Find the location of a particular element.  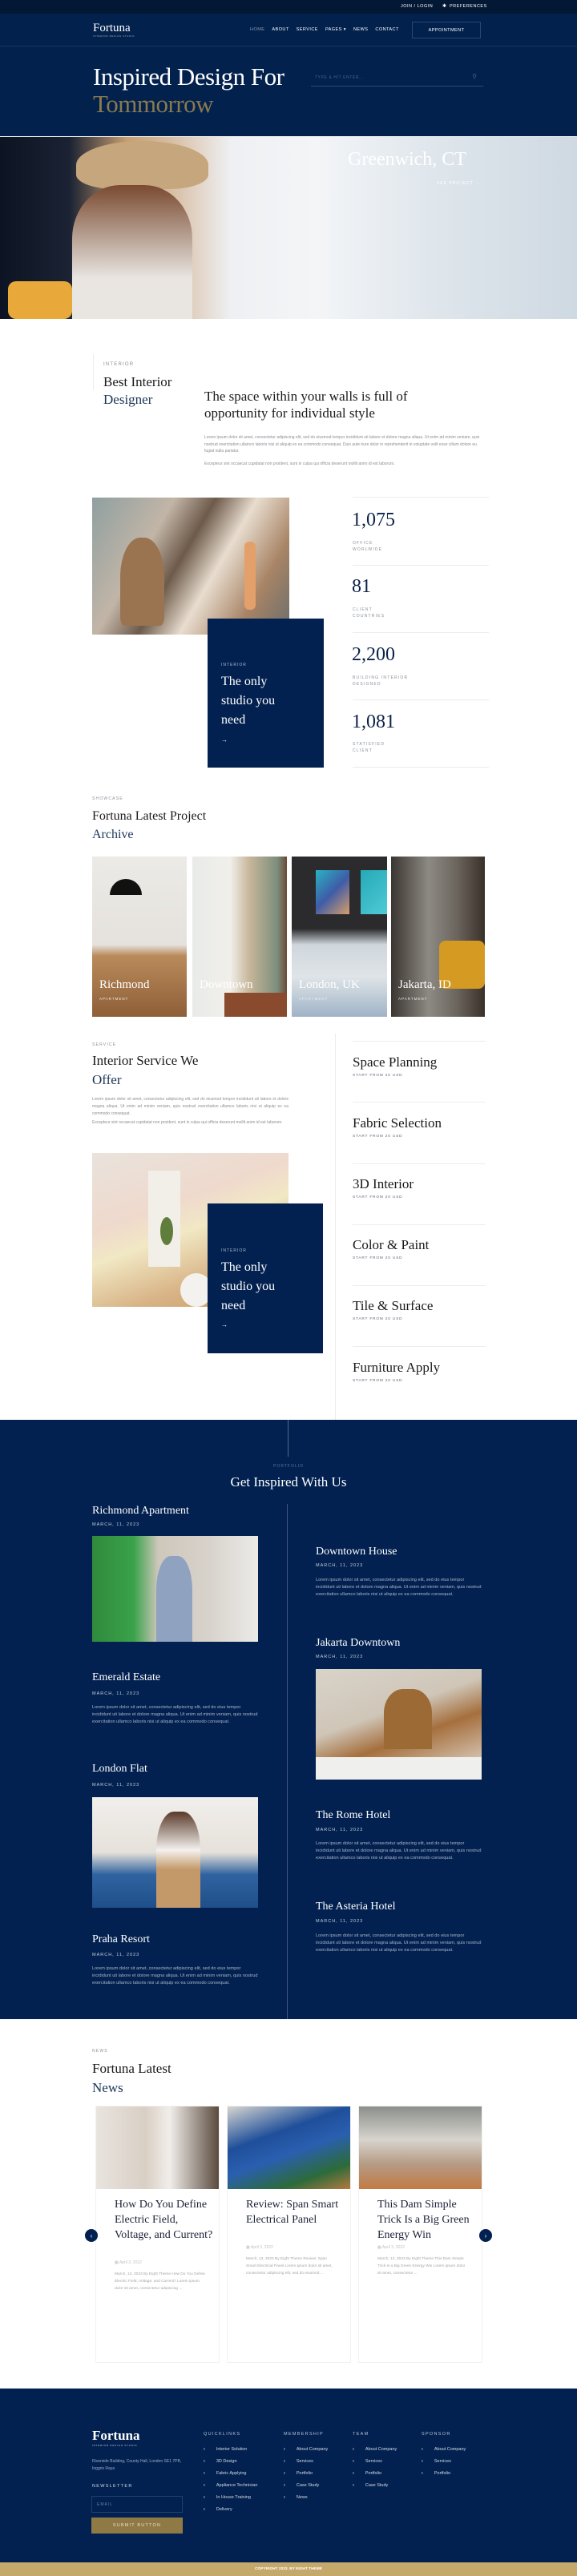

appointment-button: APPOINTMENT is located at coordinates (446, 30).